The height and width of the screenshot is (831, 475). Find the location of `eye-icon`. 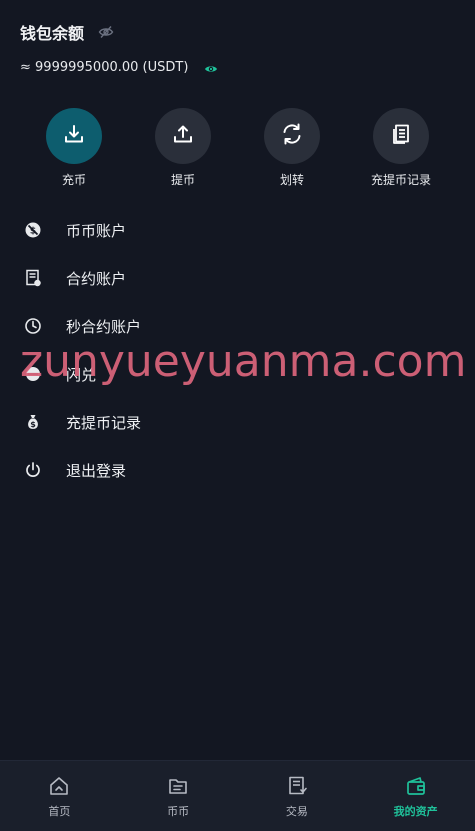

eye-icon is located at coordinates (211, 68).